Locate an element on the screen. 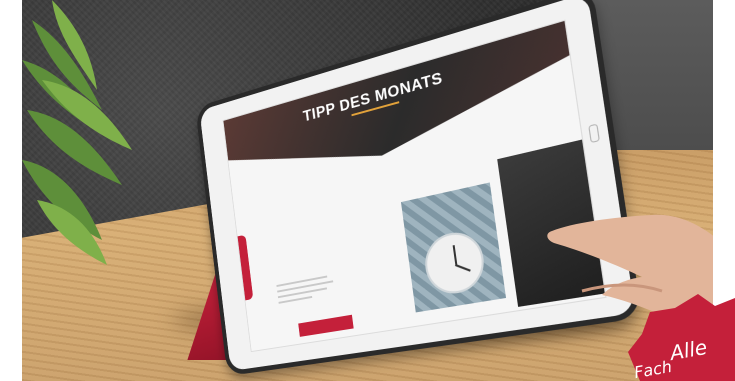 The width and height of the screenshot is (735, 381). home-button is located at coordinates (594, 133).